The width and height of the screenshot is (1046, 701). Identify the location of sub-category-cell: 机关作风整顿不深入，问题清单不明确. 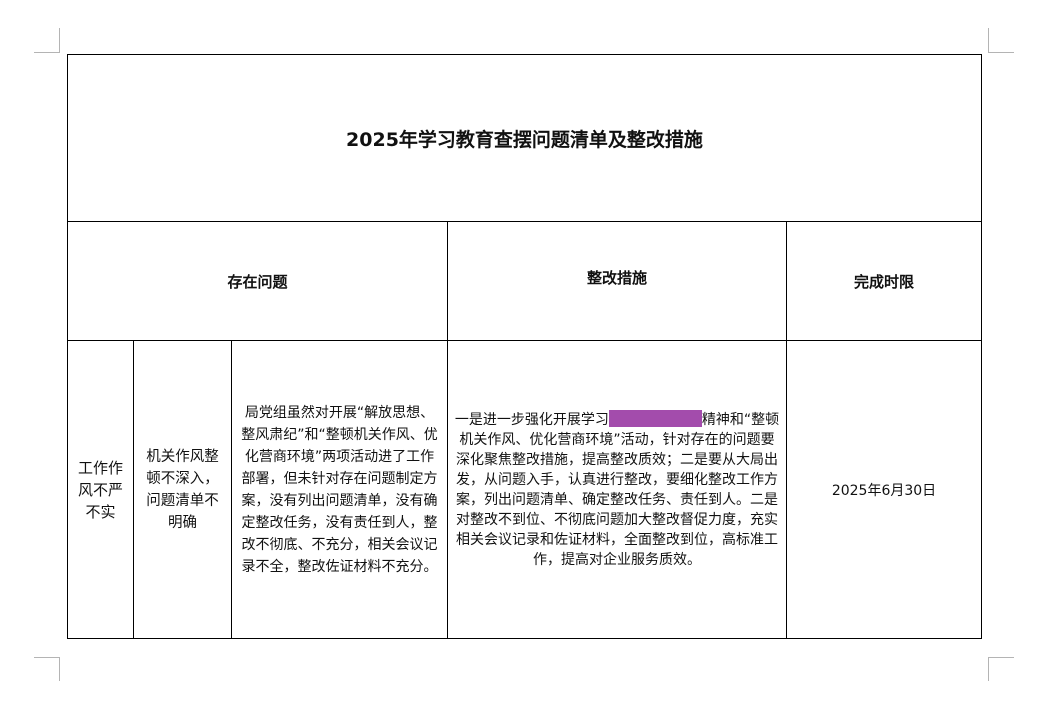
(182, 489).